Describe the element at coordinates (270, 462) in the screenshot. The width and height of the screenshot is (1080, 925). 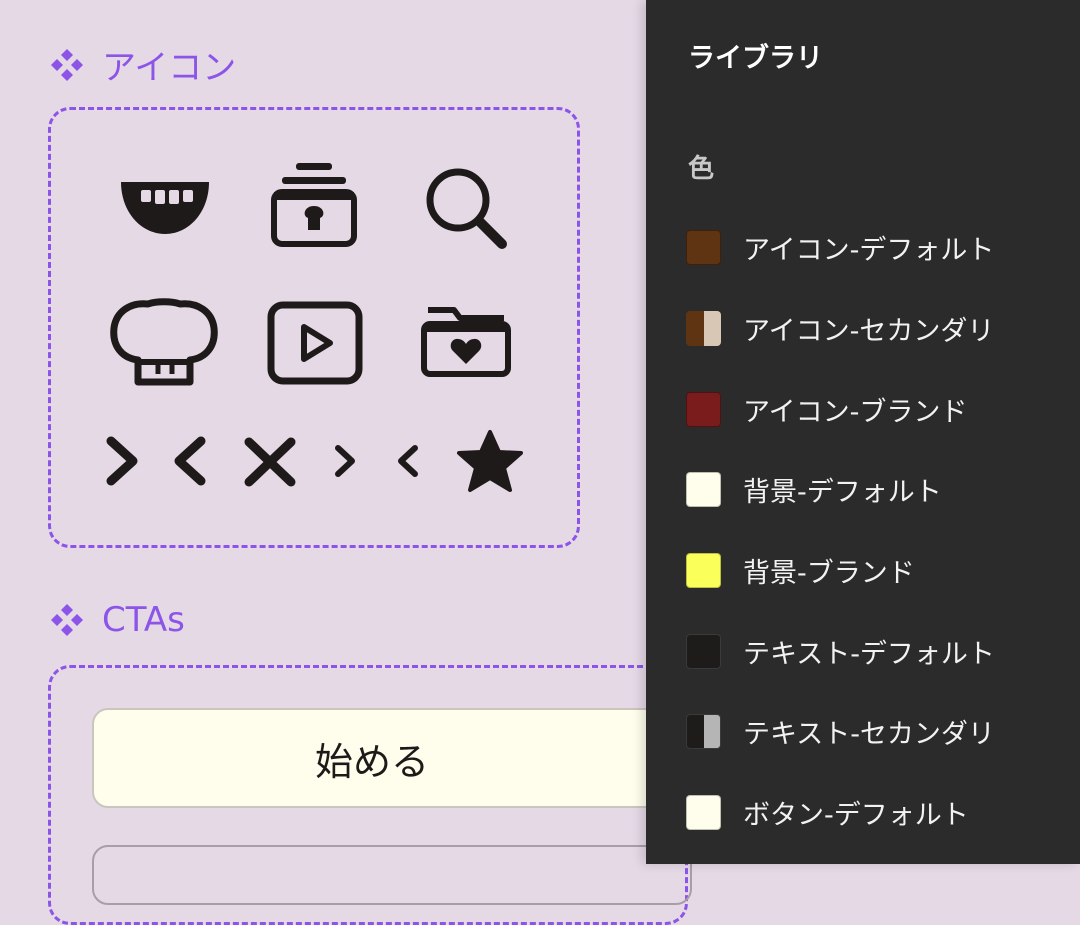
I see `close-icon` at that location.